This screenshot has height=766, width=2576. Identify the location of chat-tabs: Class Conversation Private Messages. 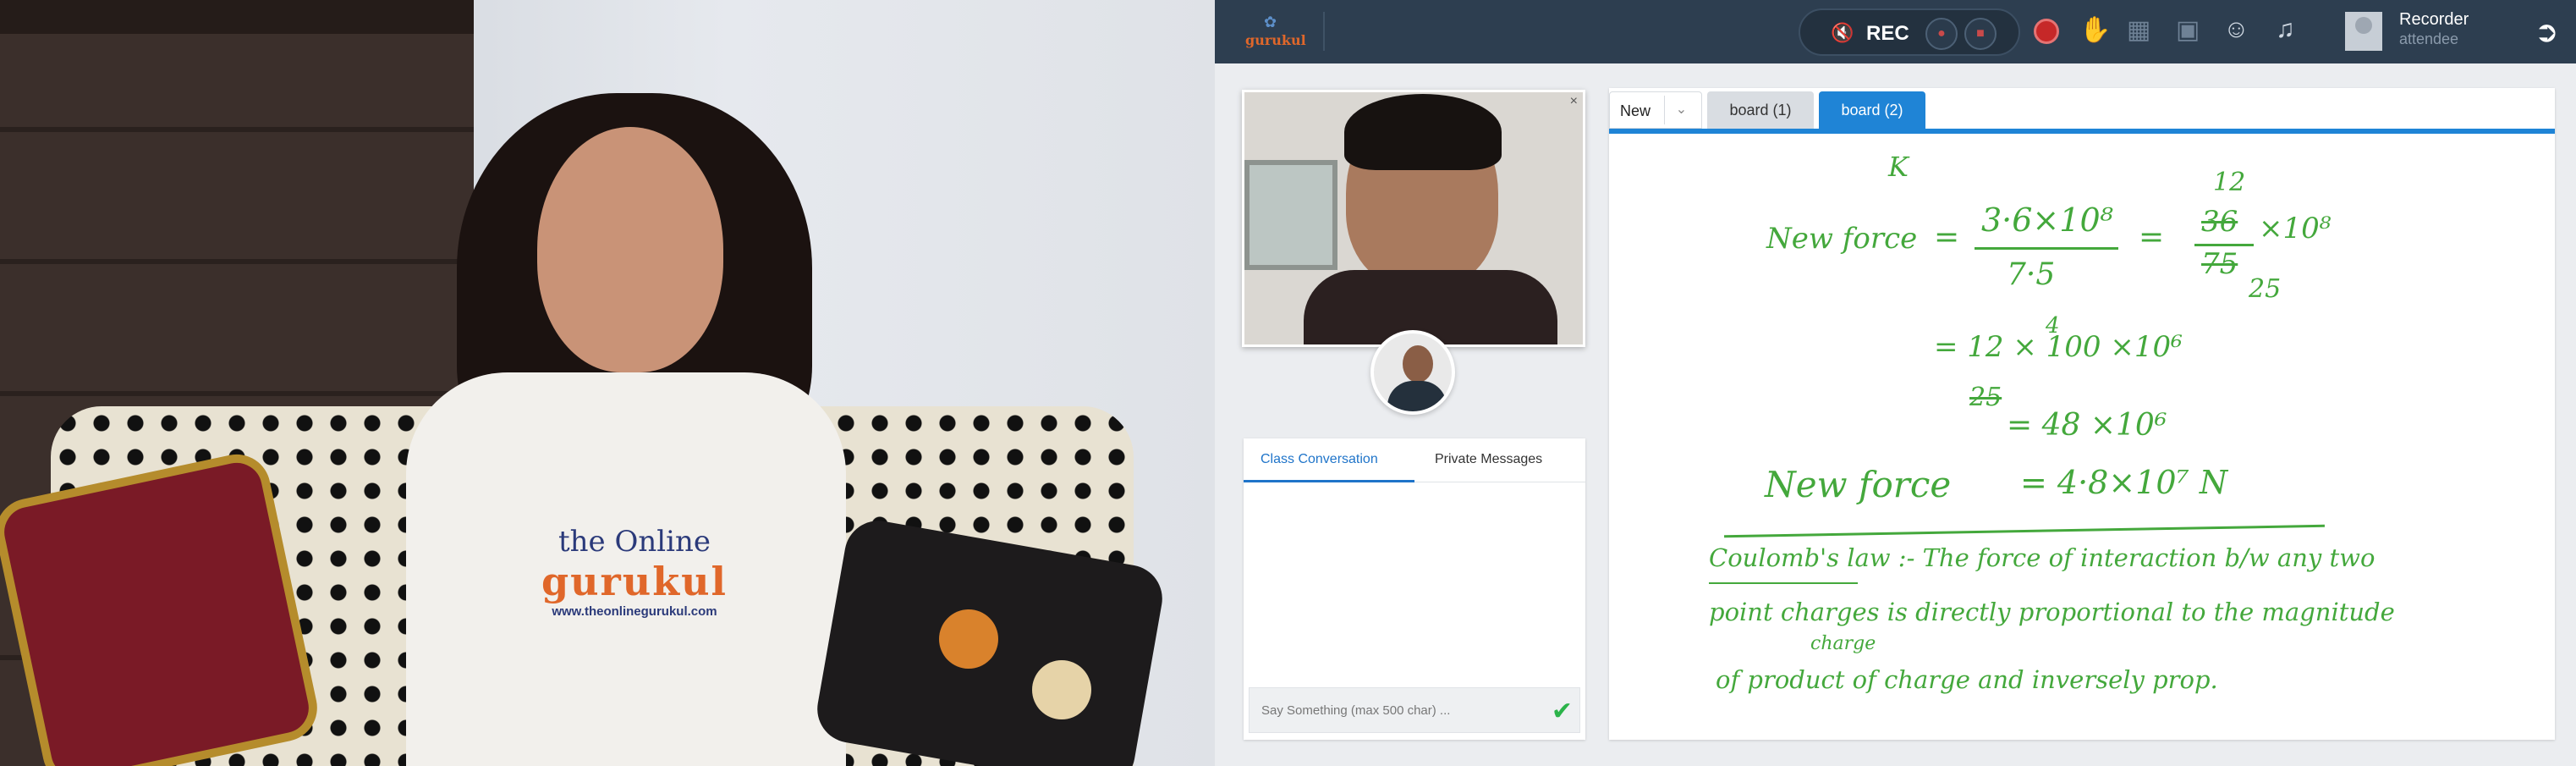
(1415, 460).